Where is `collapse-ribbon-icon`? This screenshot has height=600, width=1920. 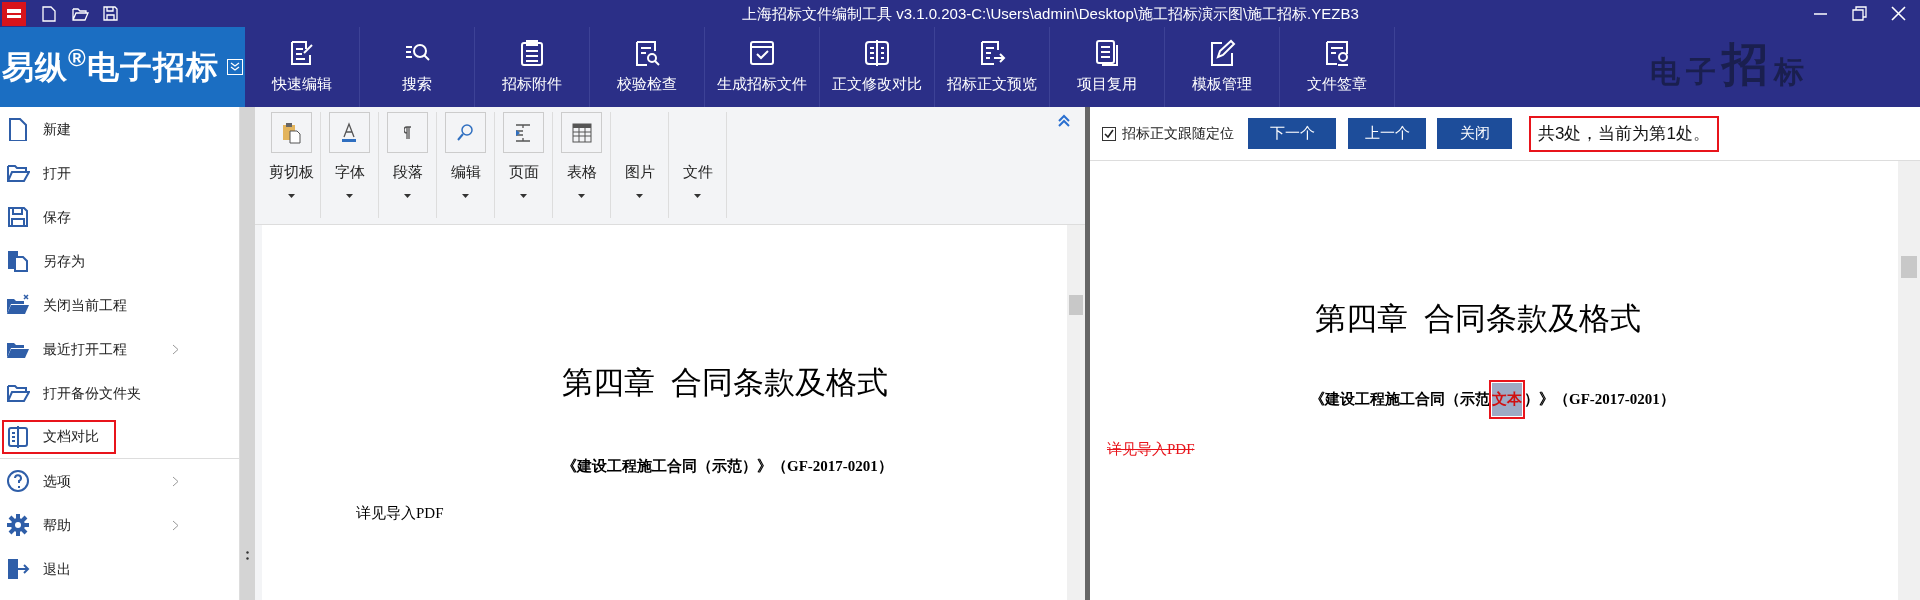
collapse-ribbon-icon is located at coordinates (1064, 121).